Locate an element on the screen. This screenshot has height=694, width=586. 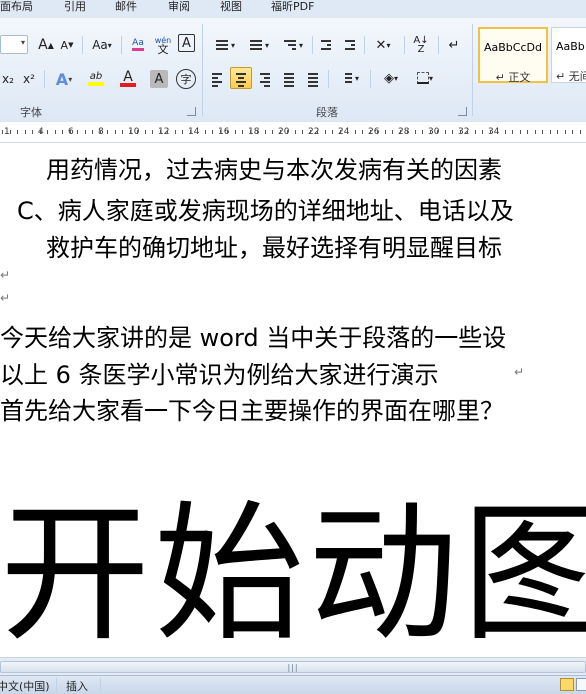
horizontal-ruler: 146810121416182022242628303234 is located at coordinates (293, 132).